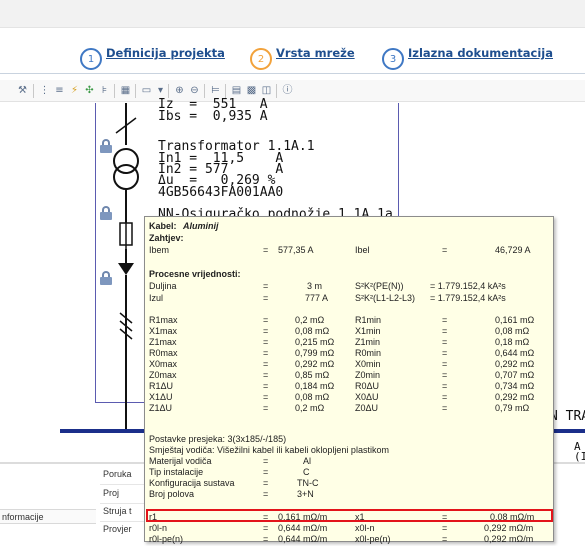 Image resolution: width=585 pixels, height=546 pixels. Describe the element at coordinates (160, 90) in the screenshot. I see `dropdown-icon: ▾` at that location.